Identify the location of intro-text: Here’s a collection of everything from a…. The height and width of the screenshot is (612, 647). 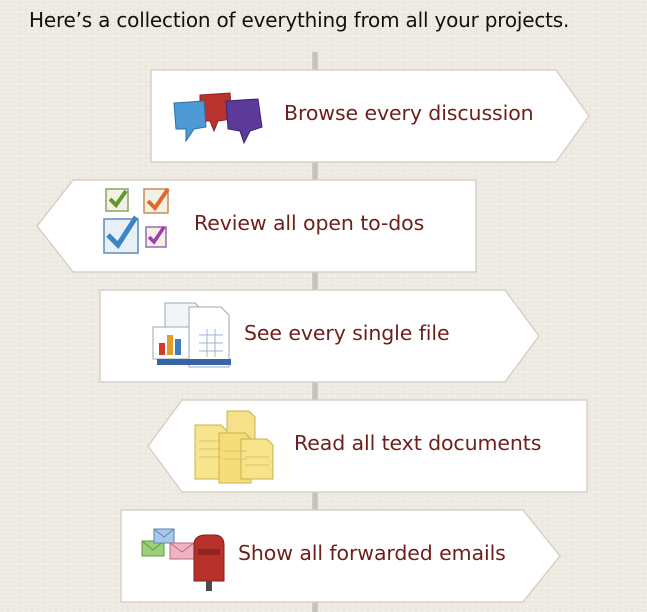
(299, 20).